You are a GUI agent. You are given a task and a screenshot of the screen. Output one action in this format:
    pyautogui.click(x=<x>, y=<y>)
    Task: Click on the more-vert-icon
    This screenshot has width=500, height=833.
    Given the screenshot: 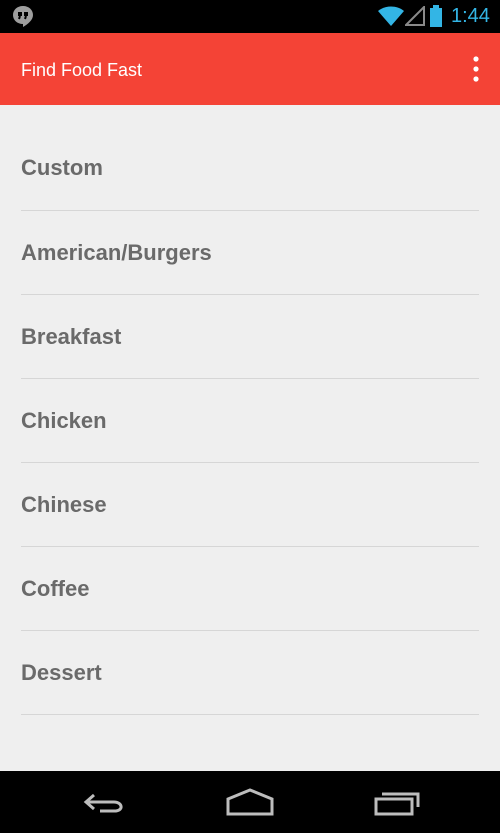 What is the action you would take?
    pyautogui.click(x=476, y=69)
    